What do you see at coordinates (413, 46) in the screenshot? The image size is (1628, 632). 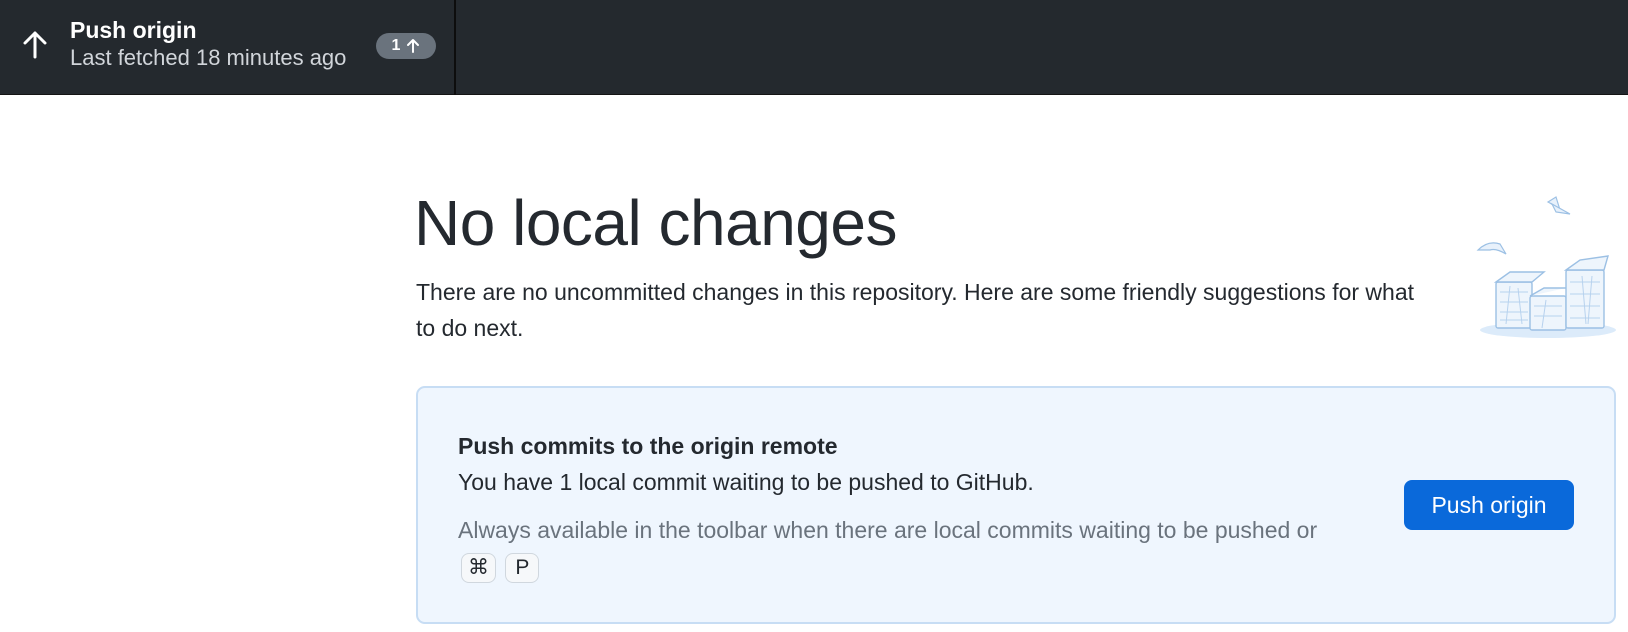 I see `arrow-up-small-icon` at bounding box center [413, 46].